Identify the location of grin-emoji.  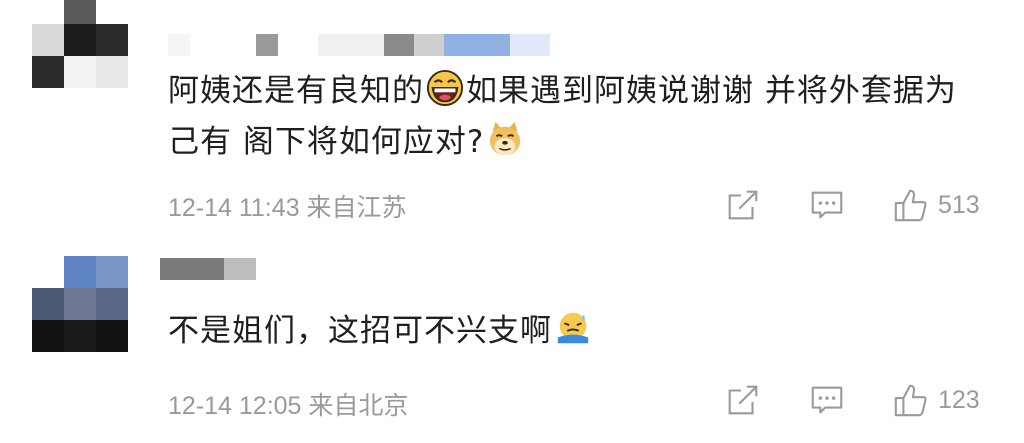
(445, 88).